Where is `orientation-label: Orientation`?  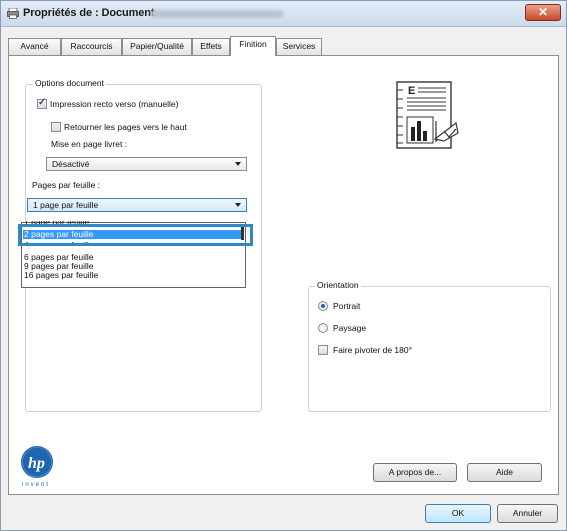
orientation-label: Orientation is located at coordinates (338, 285).